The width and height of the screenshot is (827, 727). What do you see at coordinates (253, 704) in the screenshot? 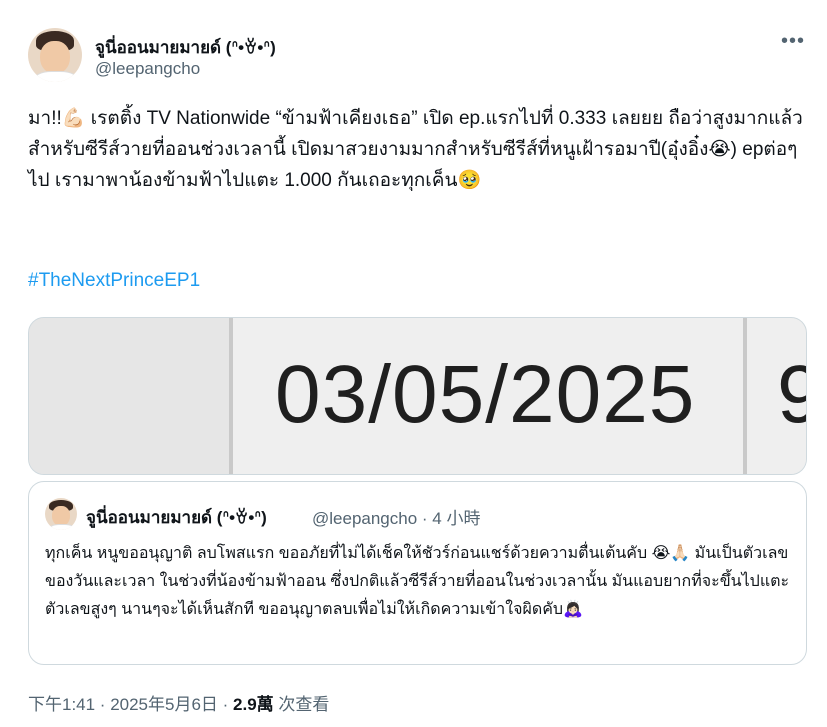
I see `views-count: 2.9萬` at bounding box center [253, 704].